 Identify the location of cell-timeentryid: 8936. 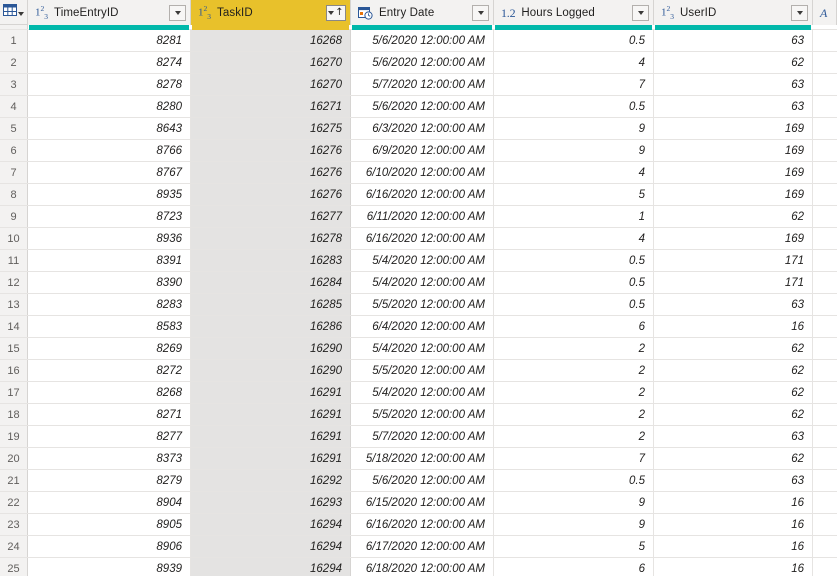
(109, 238).